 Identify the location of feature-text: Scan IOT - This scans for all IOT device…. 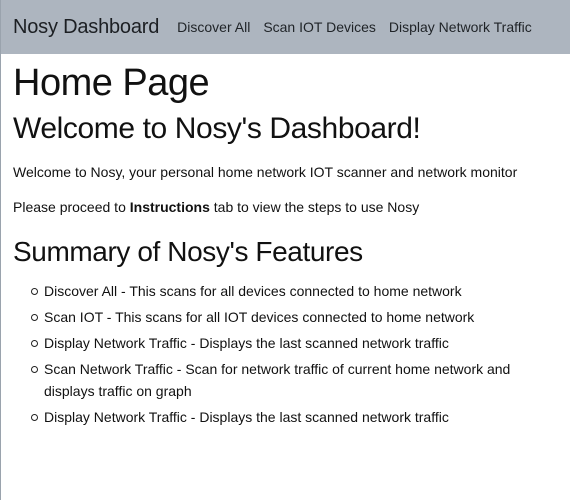
(259, 317).